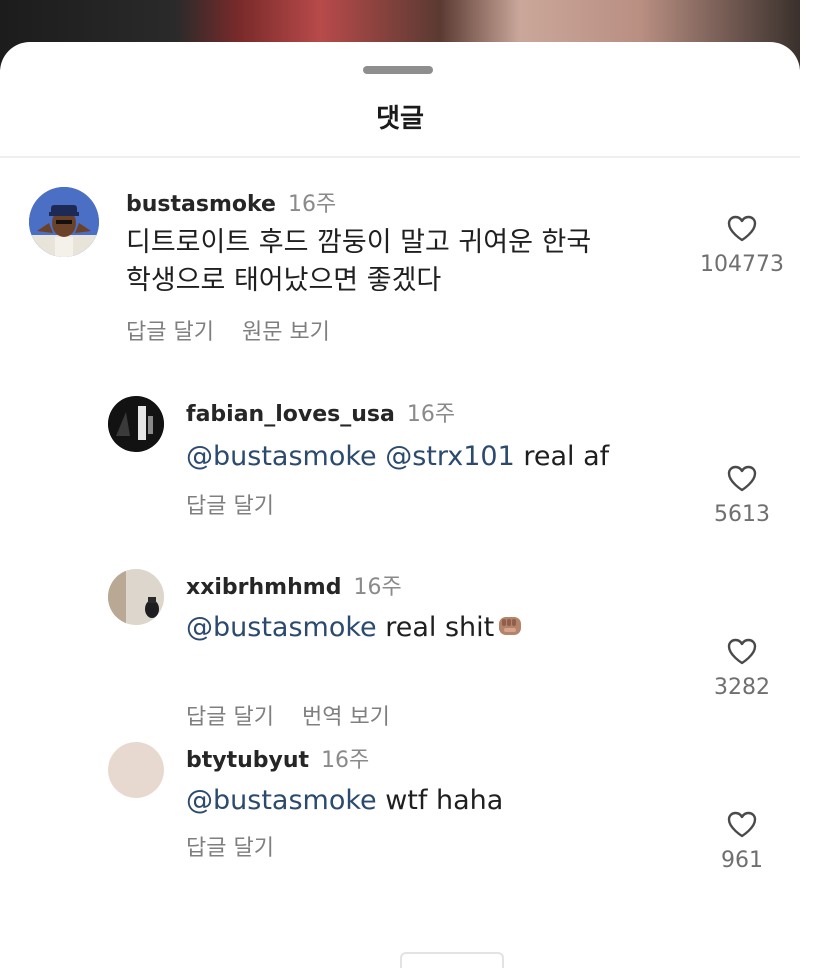 This screenshot has width=835, height=968. I want to click on username-text: xxibrhmhmd, so click(264, 587).